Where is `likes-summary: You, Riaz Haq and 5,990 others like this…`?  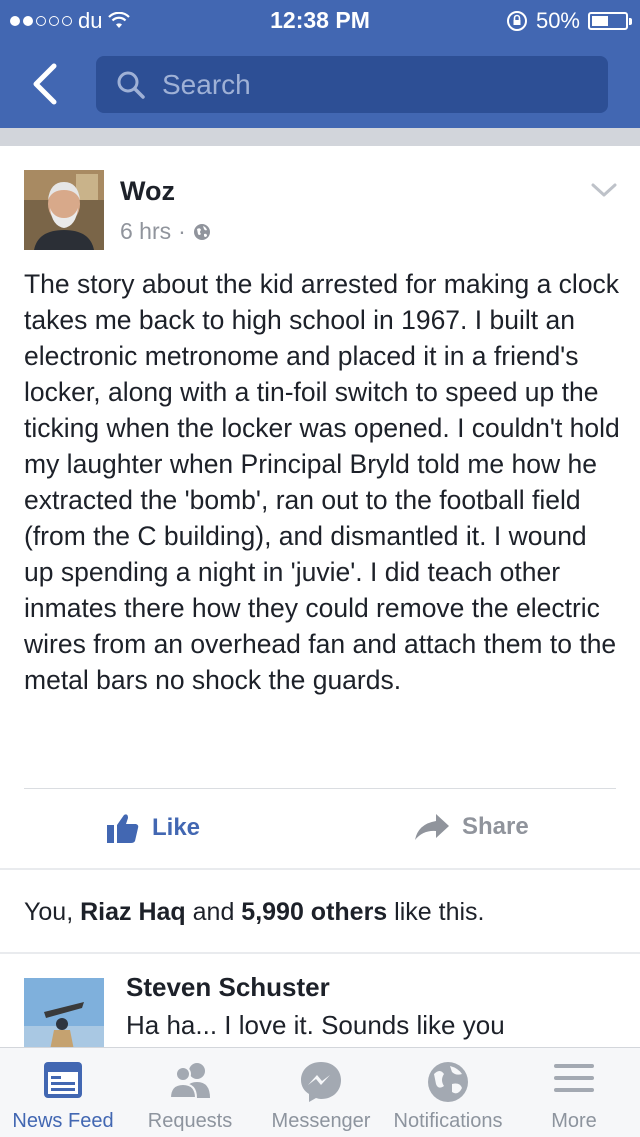 likes-summary: You, Riaz Haq and 5,990 others like this… is located at coordinates (320, 911).